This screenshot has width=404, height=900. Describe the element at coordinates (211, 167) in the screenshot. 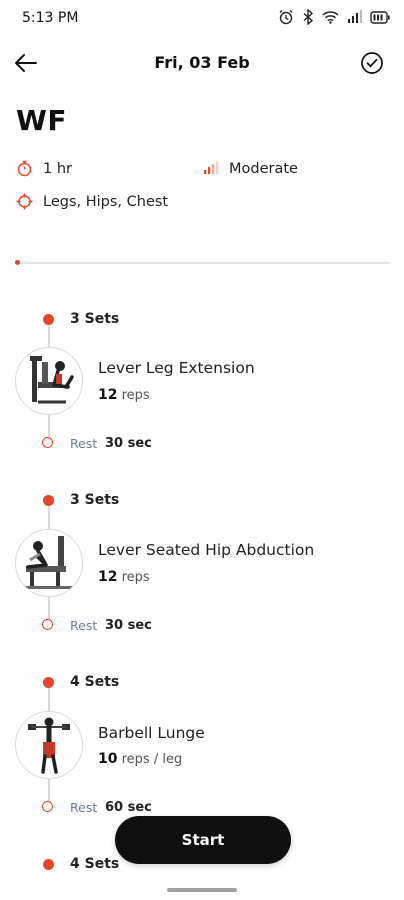

I see `intensity-bars-icon` at that location.